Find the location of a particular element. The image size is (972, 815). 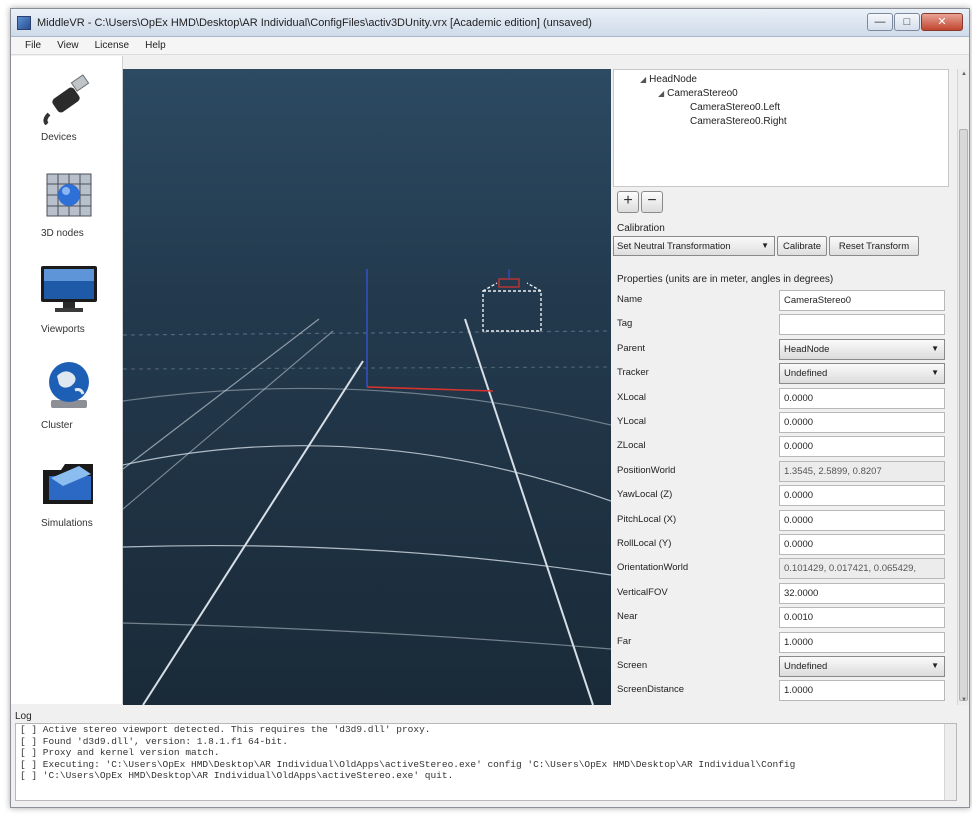

sidebar-label: Viewports is located at coordinates (63, 329).